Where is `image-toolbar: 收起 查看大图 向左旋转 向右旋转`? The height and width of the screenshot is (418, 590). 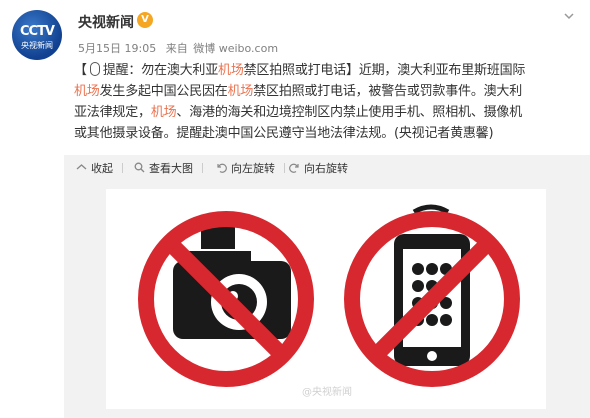 image-toolbar: 收起 查看大图 向左旋转 向右旋转 is located at coordinates (327, 169).